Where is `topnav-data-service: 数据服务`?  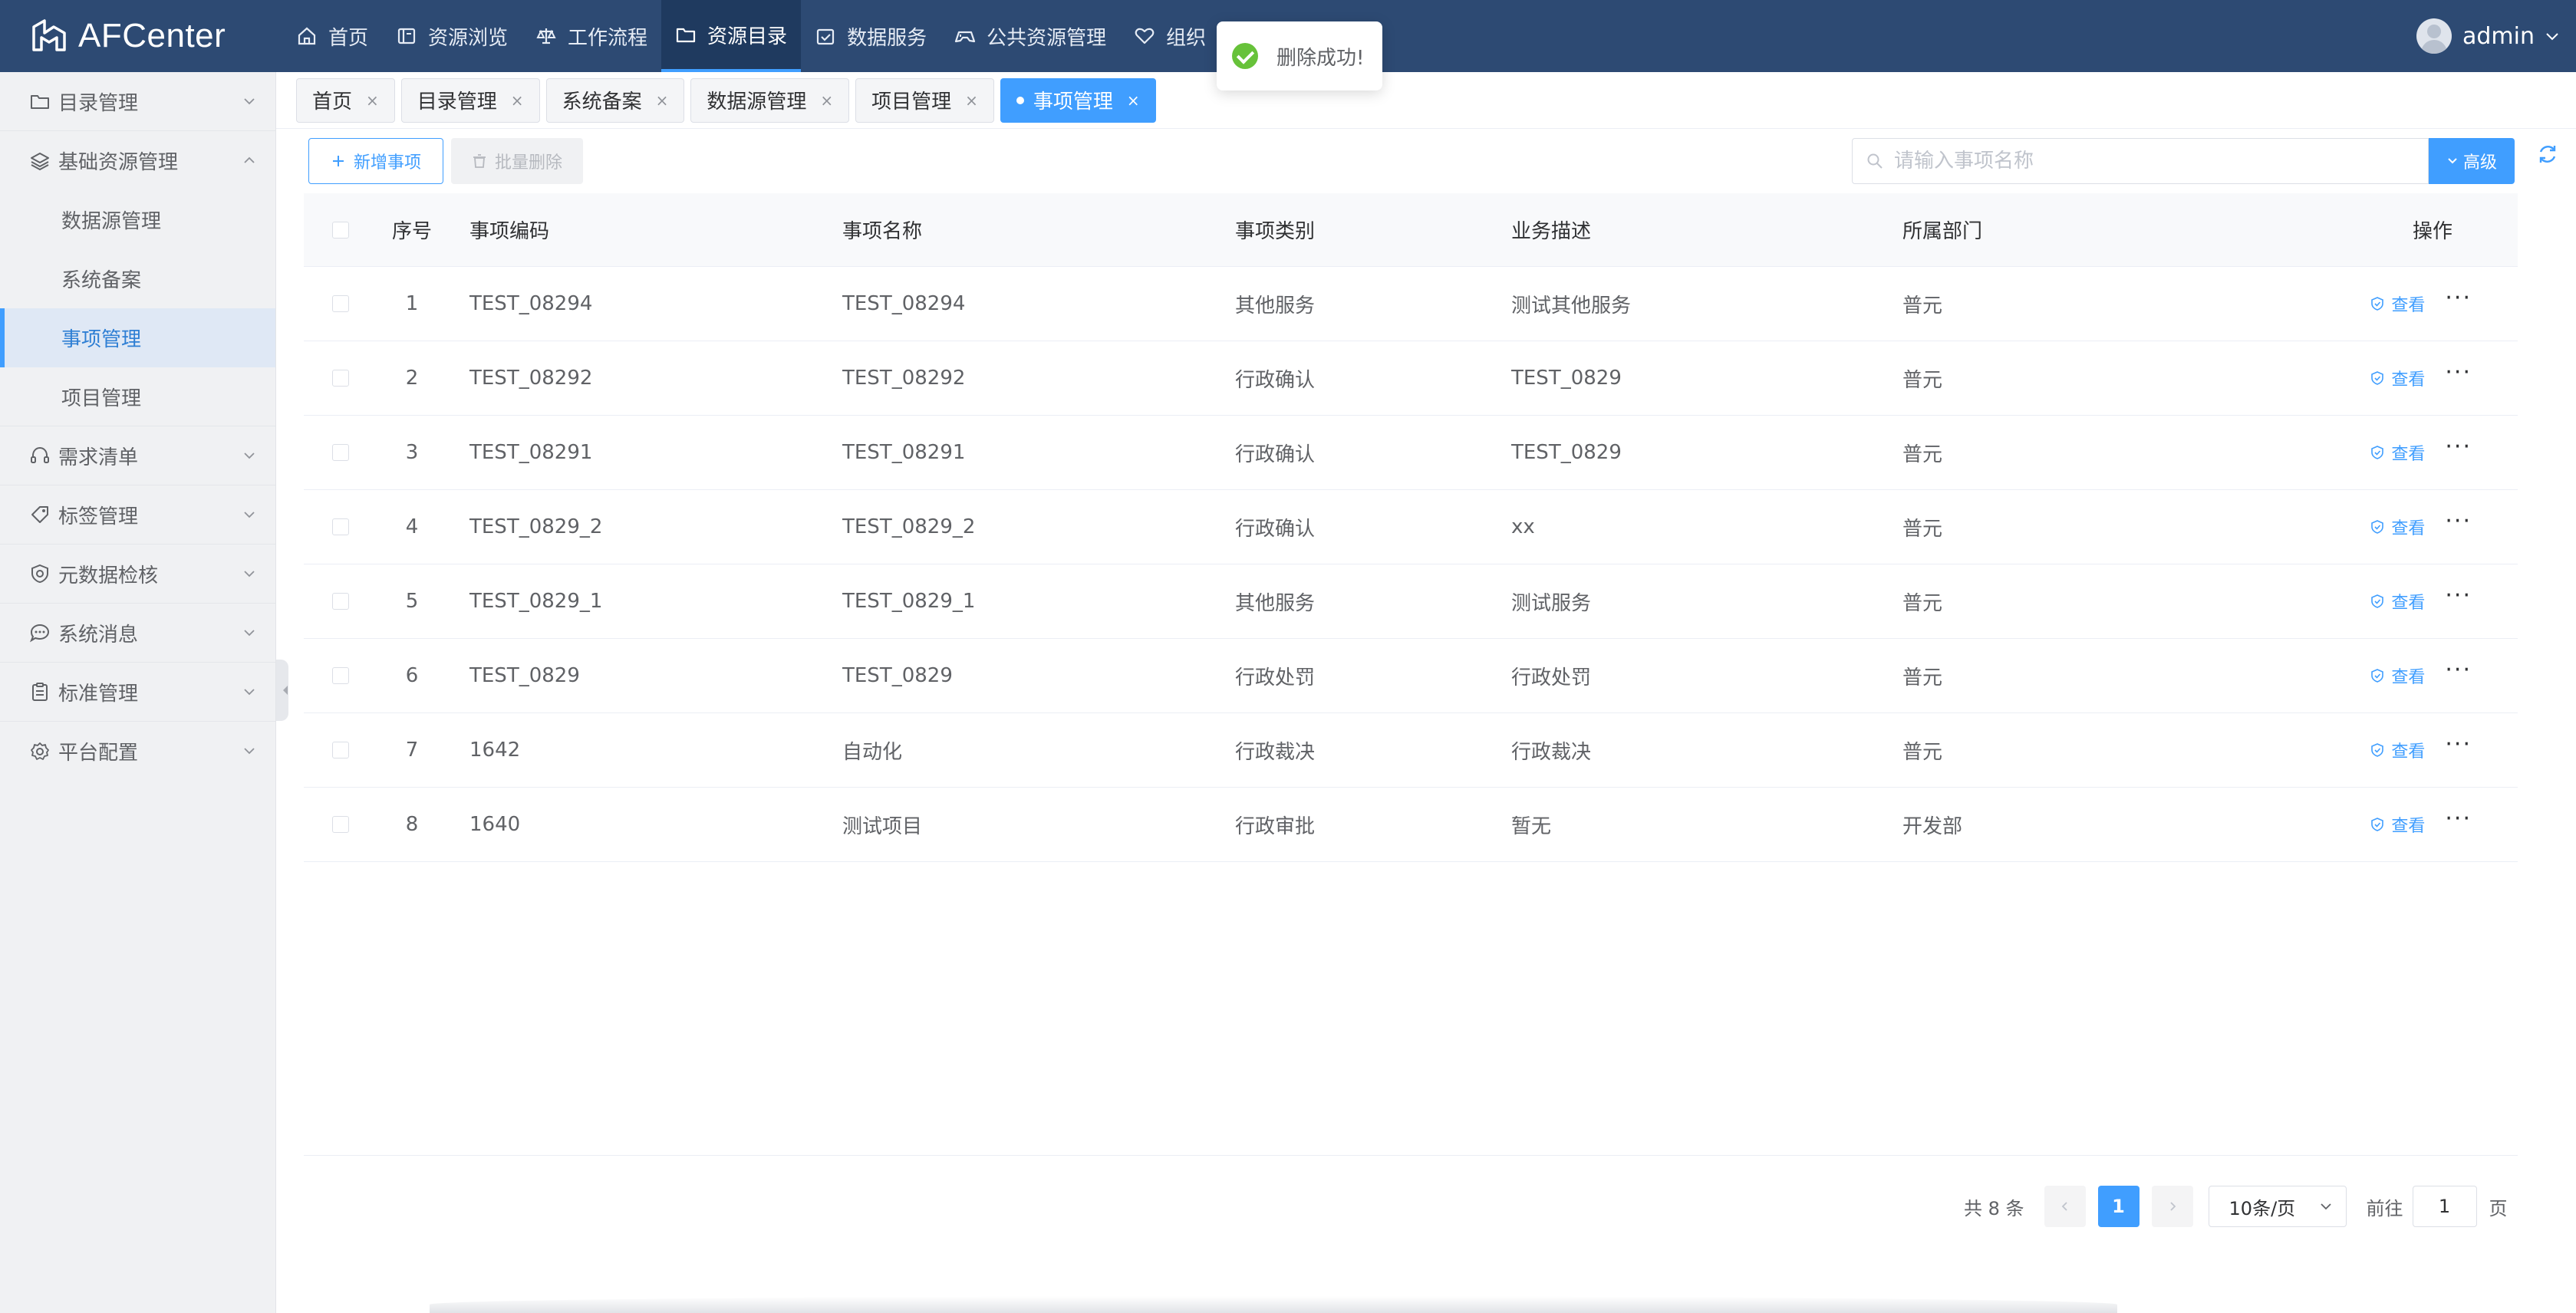 topnav-data-service: 数据服务 is located at coordinates (870, 36).